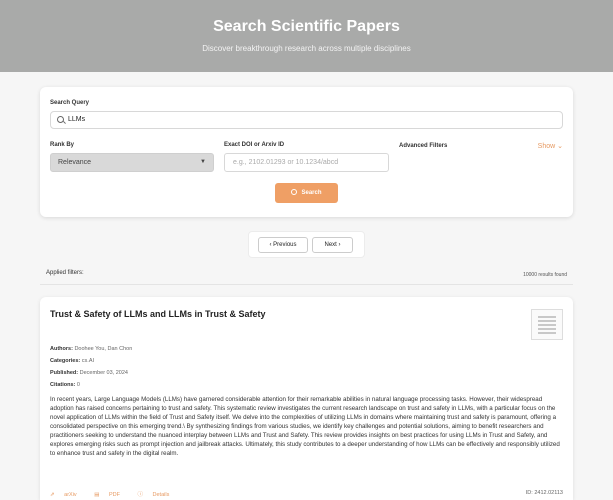  I want to click on doi-placeholder: e.g., 2102.01293 or 10.1234/abcd, so click(286, 162).